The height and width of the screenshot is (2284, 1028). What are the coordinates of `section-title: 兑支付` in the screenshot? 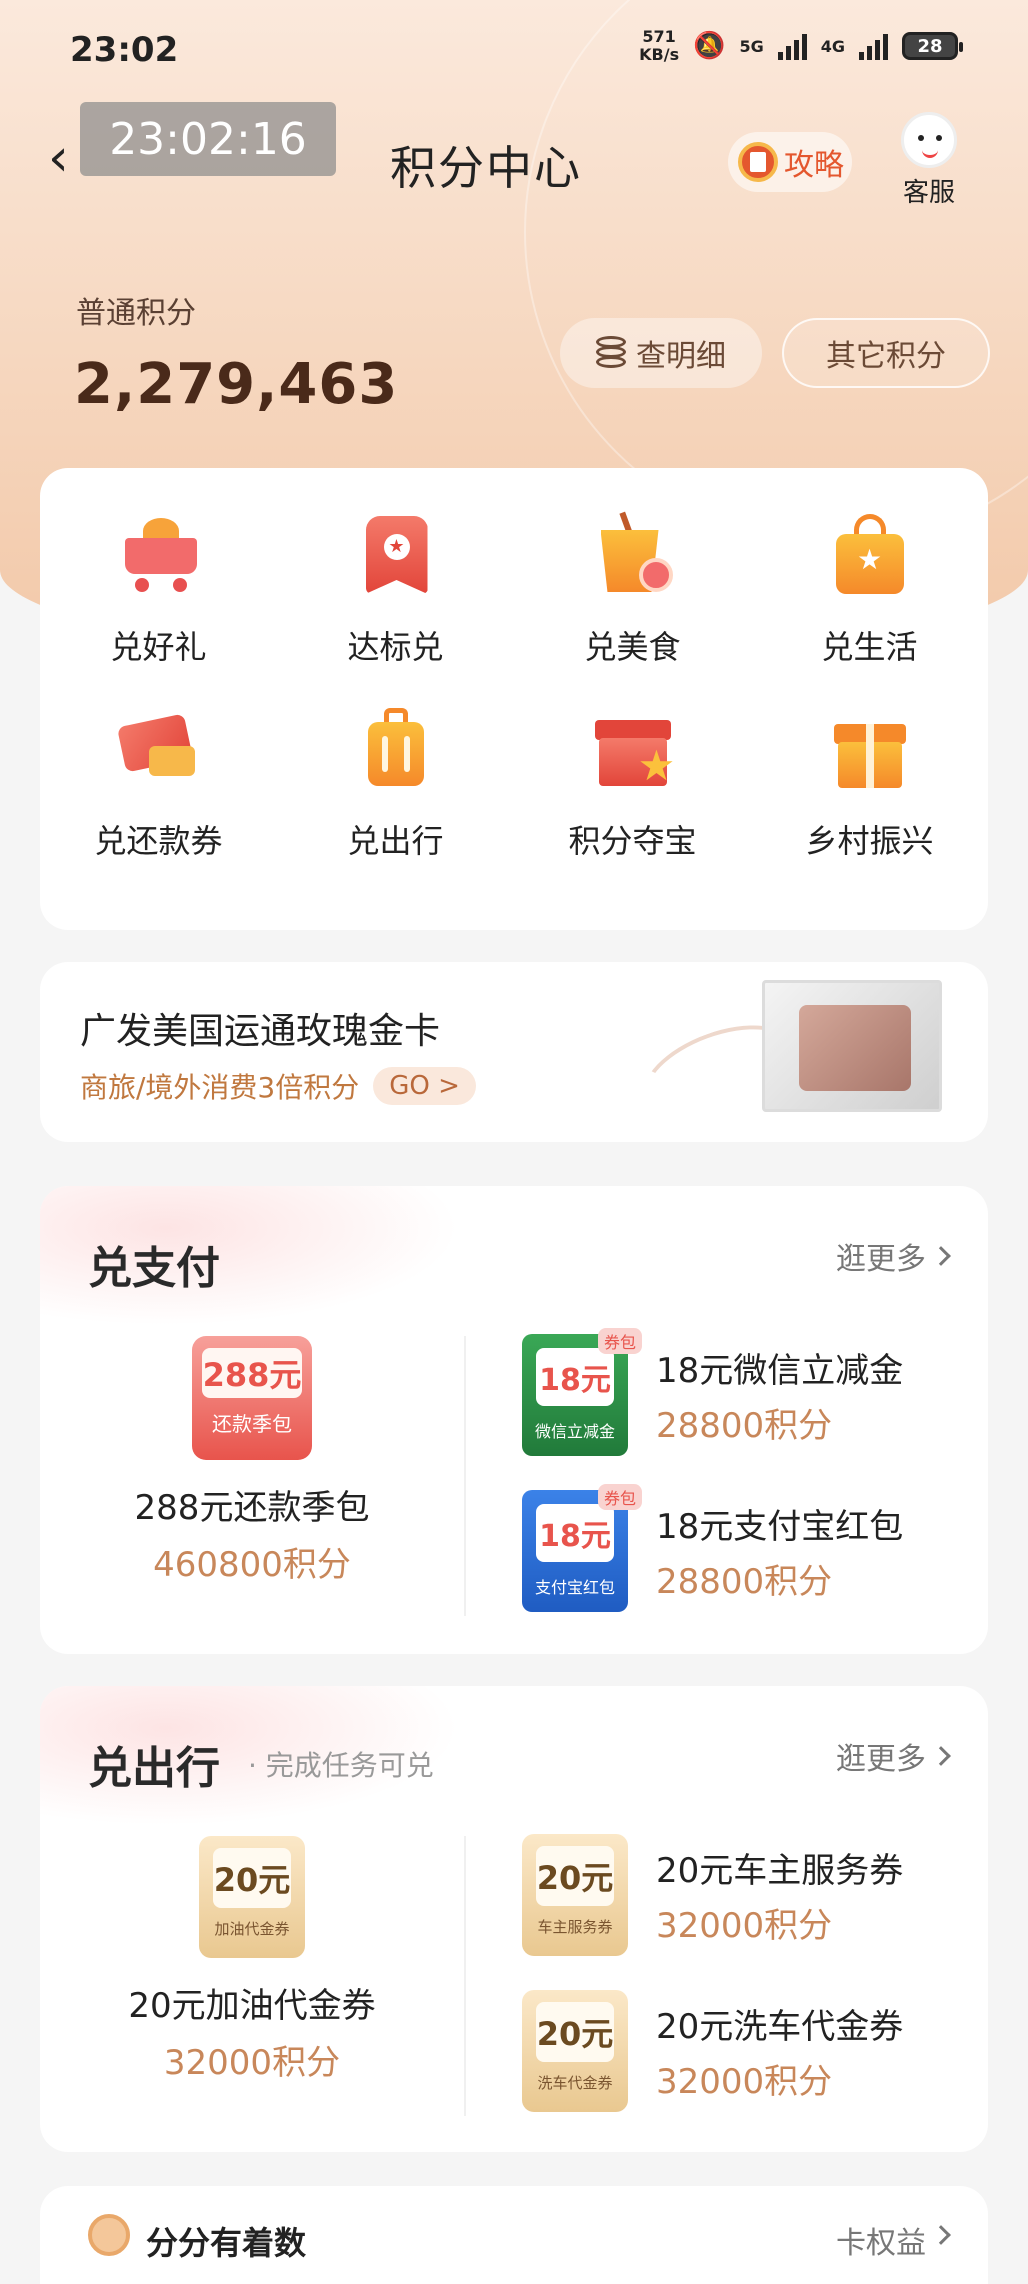 It's located at (154, 1268).